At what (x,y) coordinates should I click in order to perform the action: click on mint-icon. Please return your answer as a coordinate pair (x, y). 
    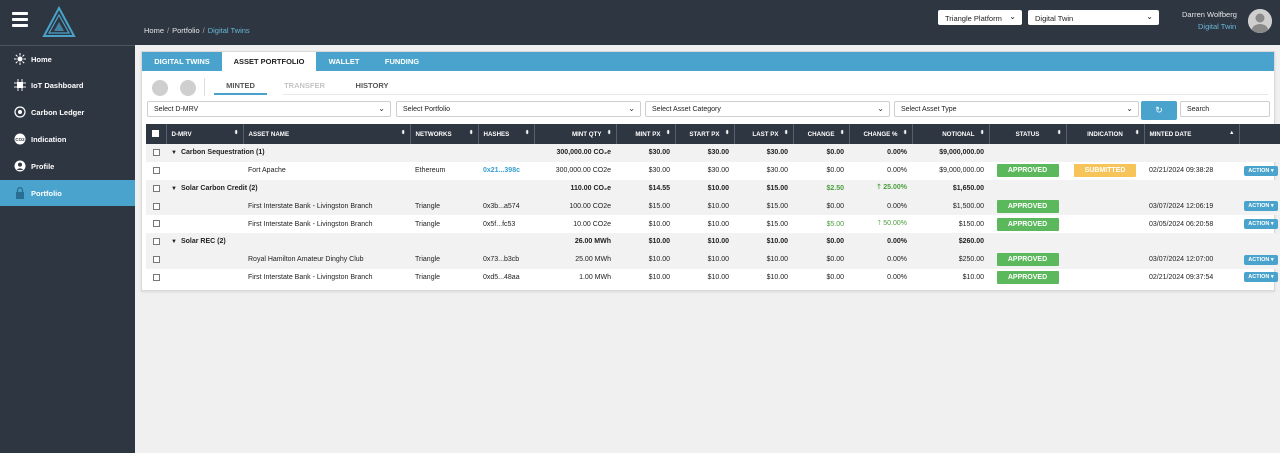
    Looking at the image, I should click on (160, 88).